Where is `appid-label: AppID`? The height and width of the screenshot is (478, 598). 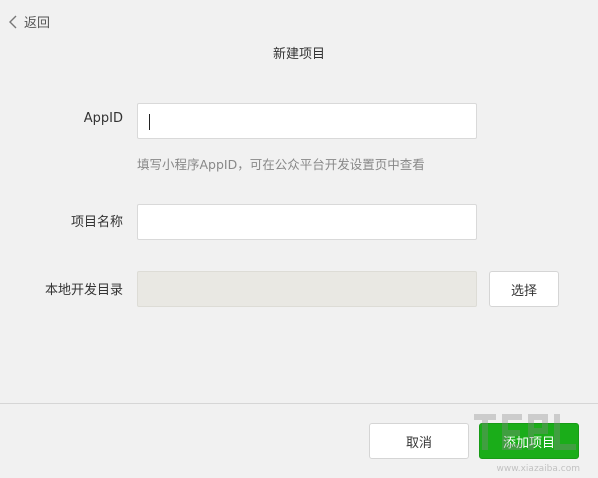 appid-label: AppID is located at coordinates (103, 118).